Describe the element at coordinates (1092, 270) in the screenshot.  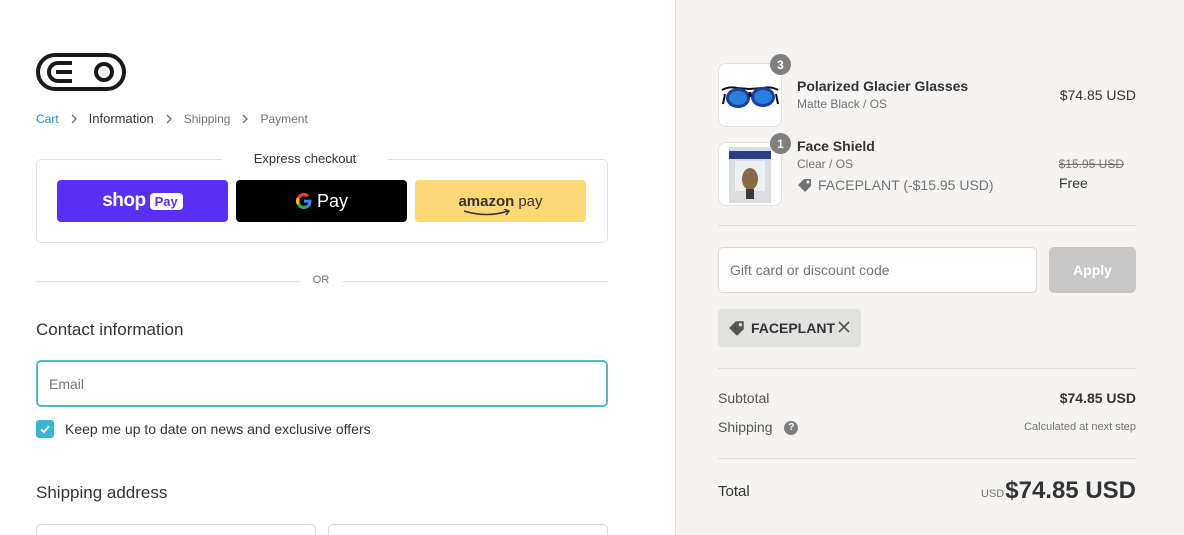
I see `apply-button: Apply` at that location.